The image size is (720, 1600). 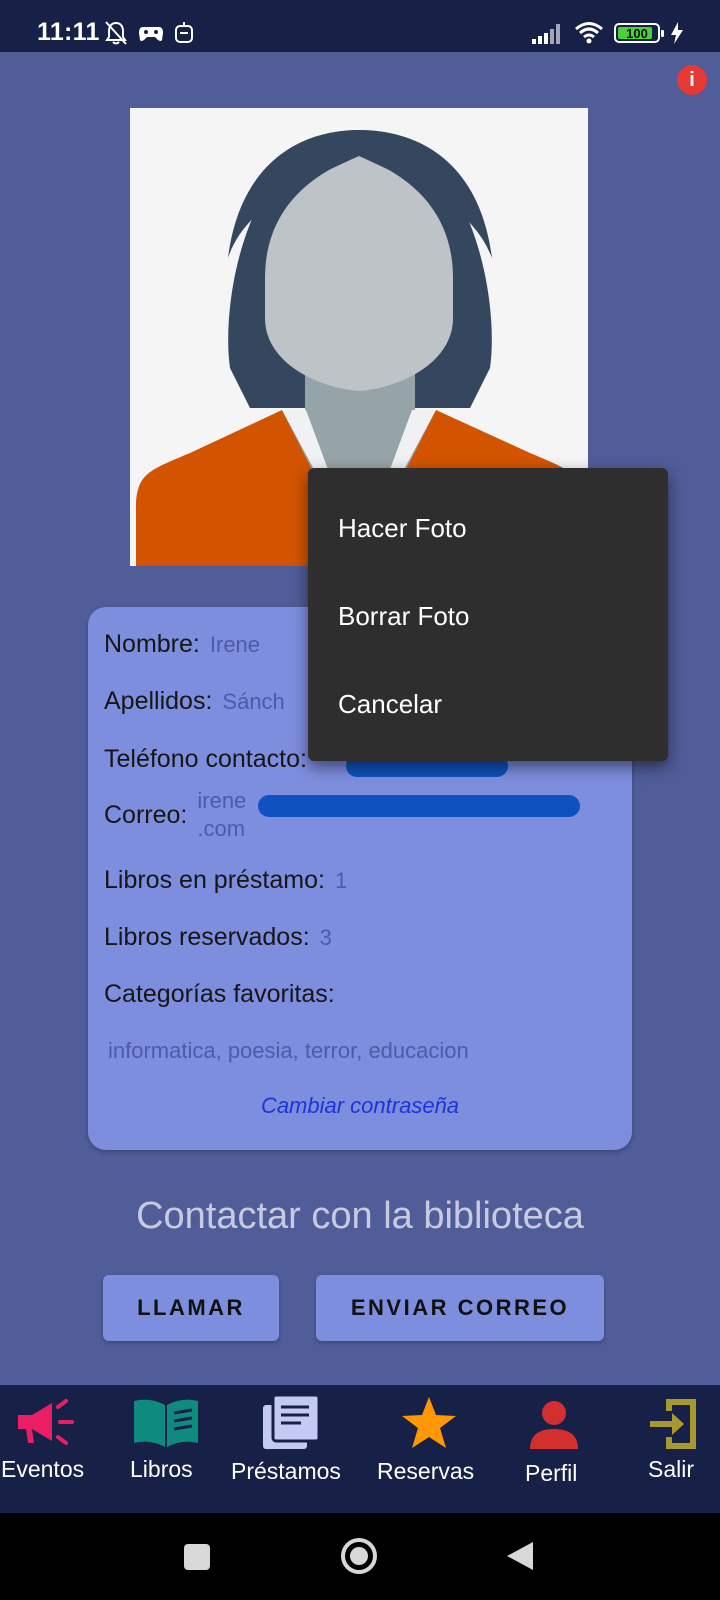 I want to click on game-controller-icon, so click(x=151, y=34).